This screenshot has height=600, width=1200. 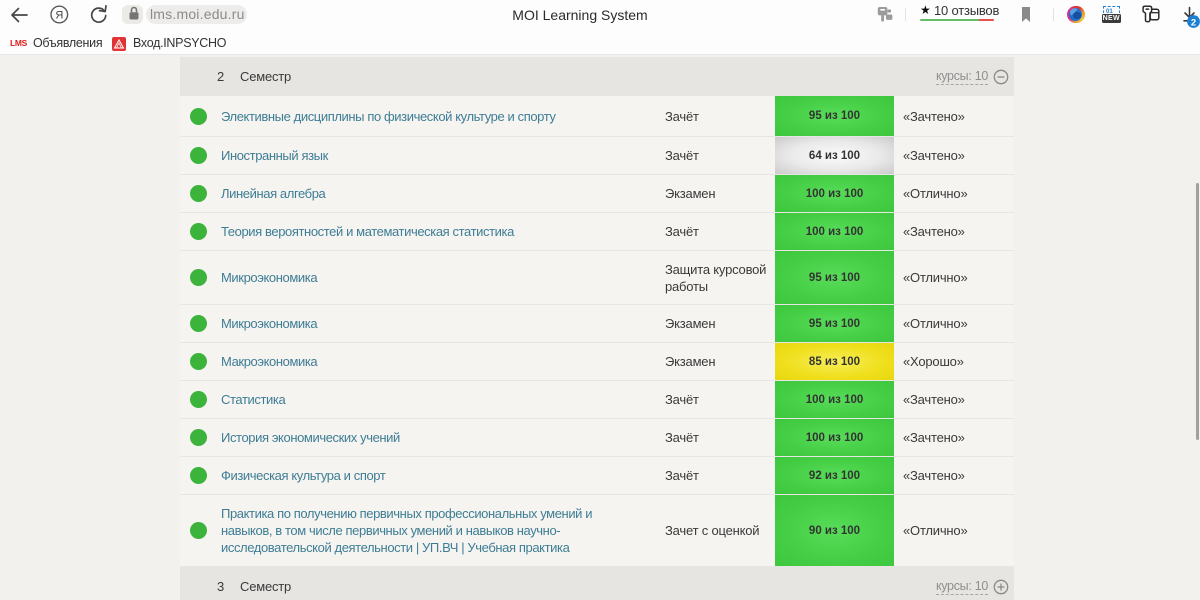 I want to click on svg-text: 2, so click(x=1193, y=22).